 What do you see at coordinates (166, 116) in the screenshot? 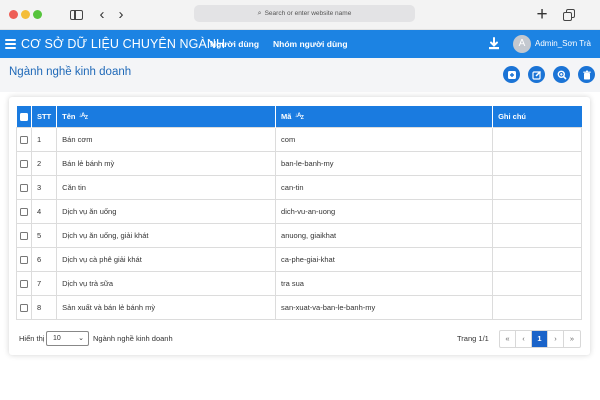
I see `column-header-ten: Tên ↓AZ` at bounding box center [166, 116].